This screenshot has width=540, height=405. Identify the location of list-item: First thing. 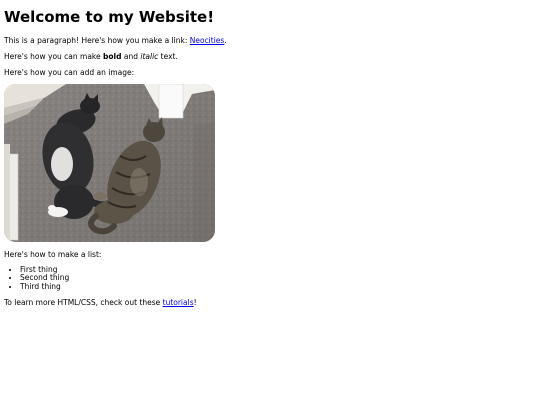
(280, 269).